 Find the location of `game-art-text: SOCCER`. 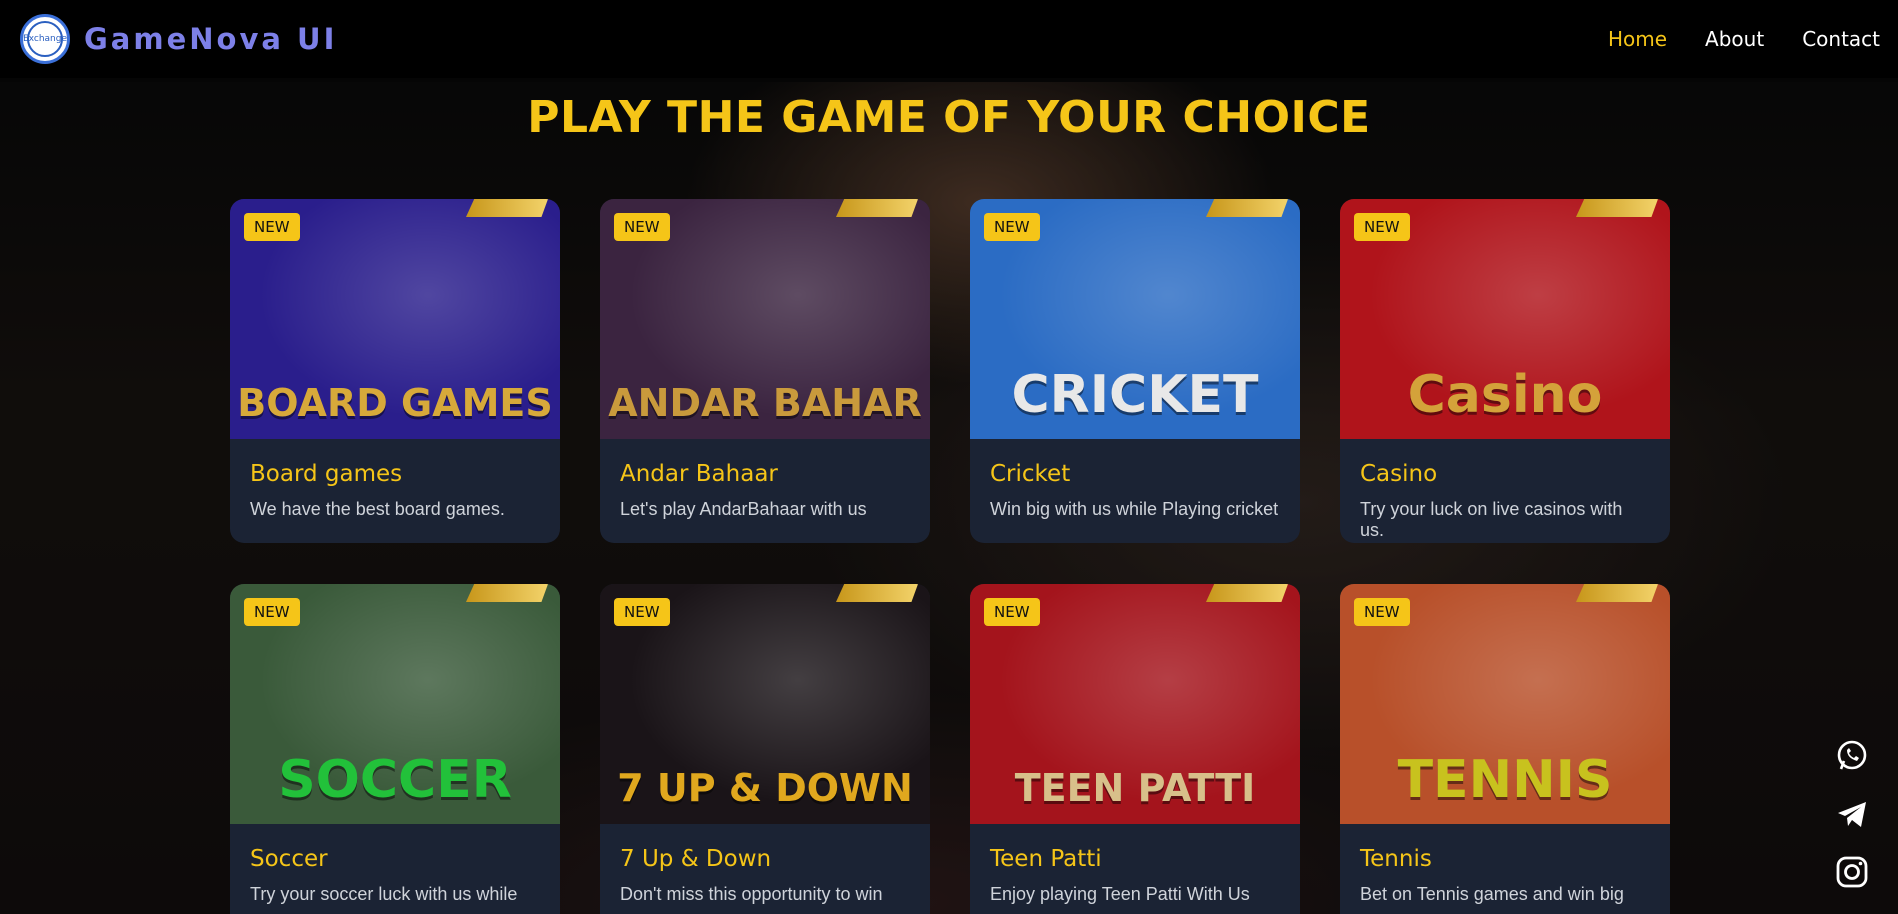

game-art-text: SOCCER is located at coordinates (395, 780).